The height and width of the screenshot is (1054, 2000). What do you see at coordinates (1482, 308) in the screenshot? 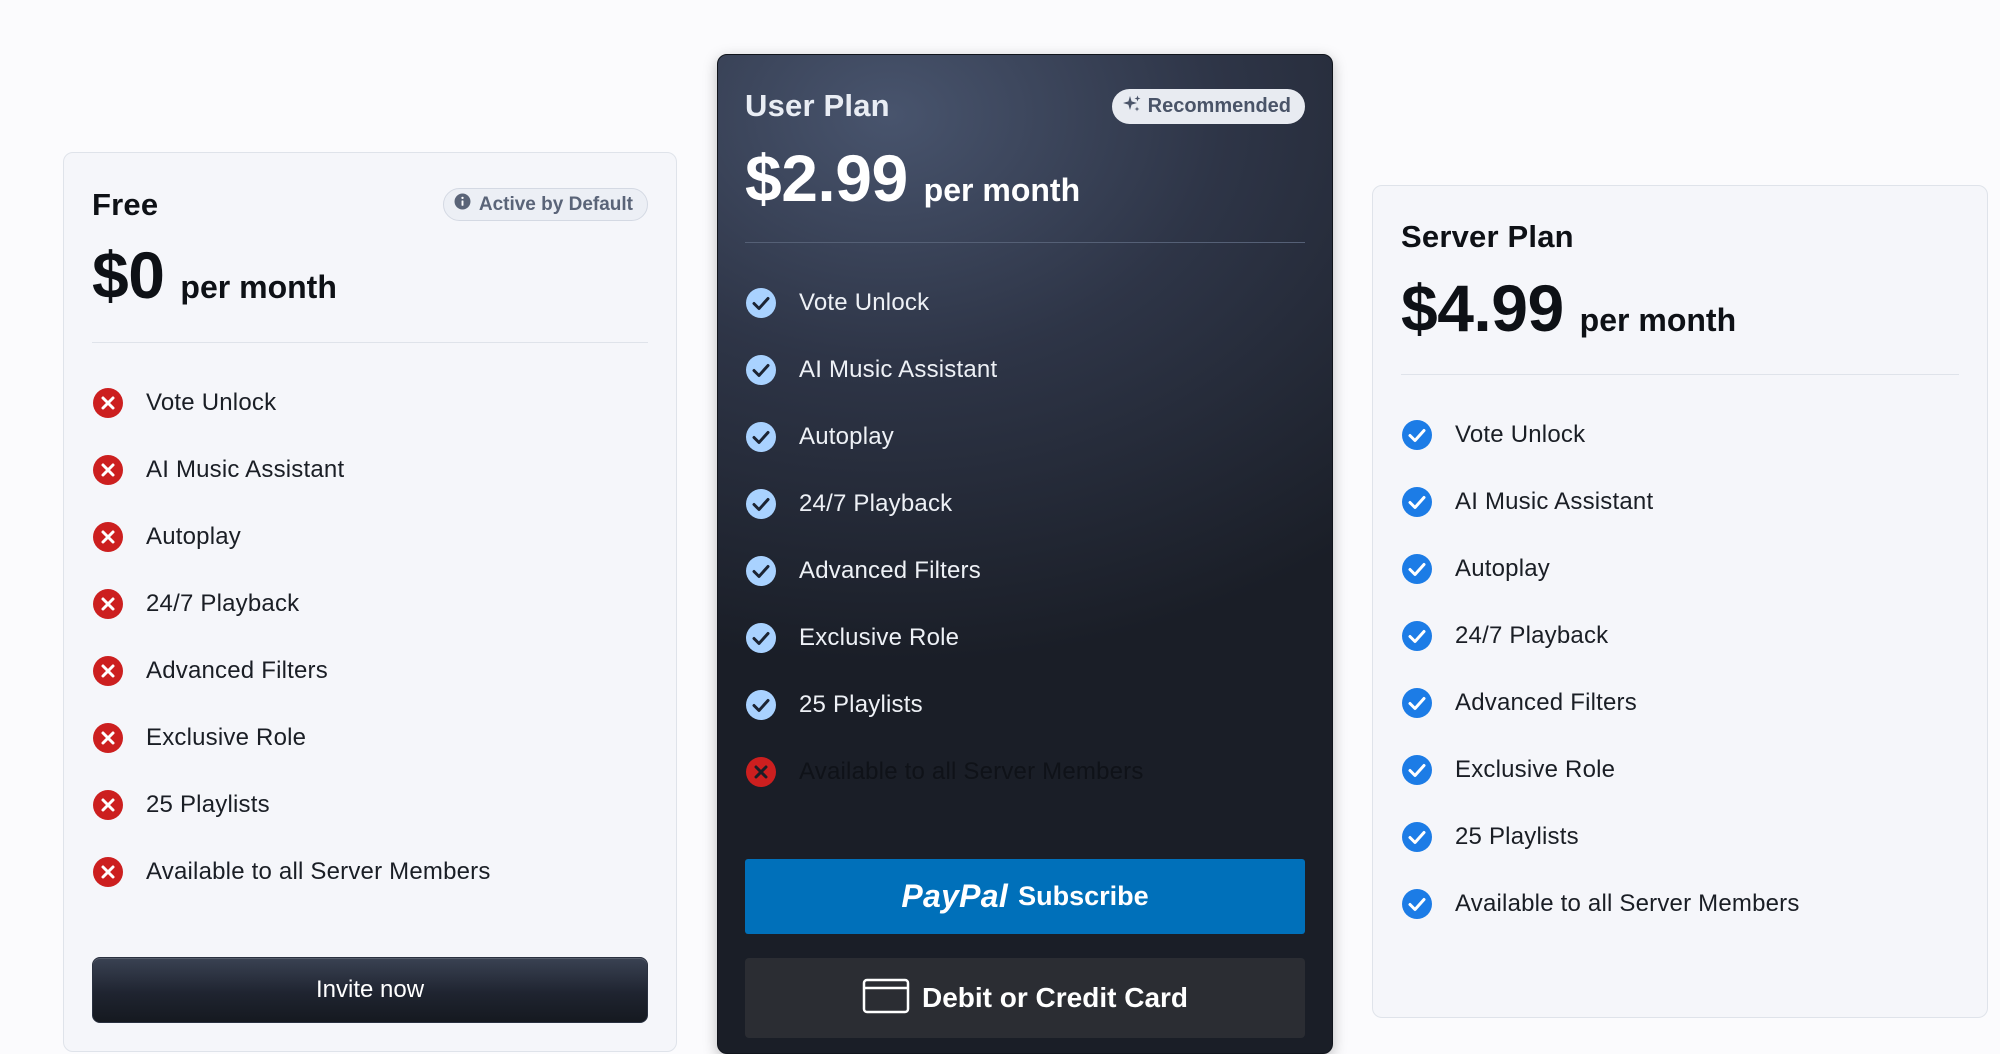
I see `plan-price: $4.99` at bounding box center [1482, 308].